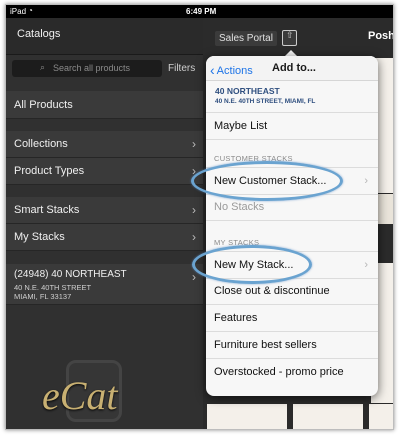 This screenshot has height=436, width=400. What do you see at coordinates (272, 291) in the screenshot?
I see `stack-item-label: Close out & discontinue` at bounding box center [272, 291].